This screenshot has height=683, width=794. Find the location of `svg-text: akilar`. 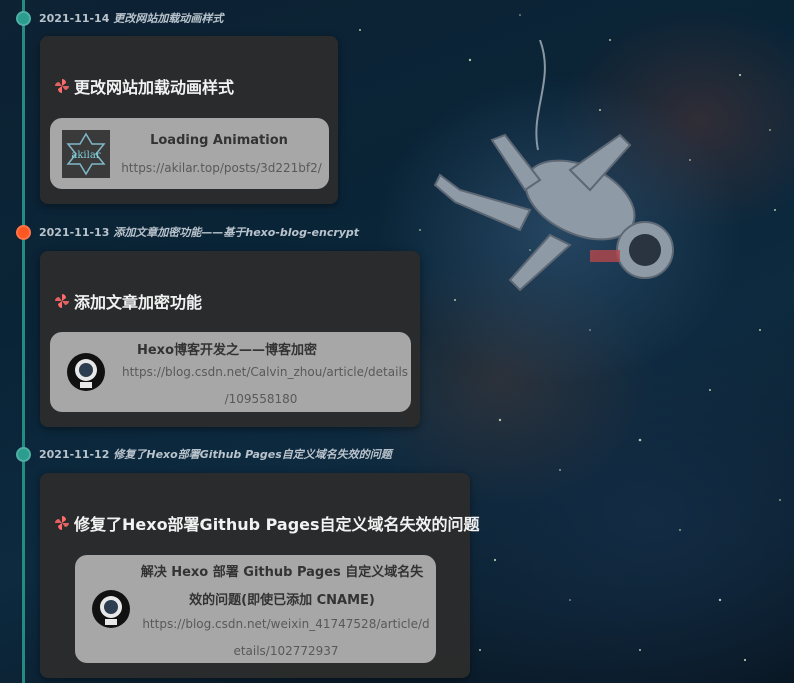

svg-text: akilar is located at coordinates (85, 155).